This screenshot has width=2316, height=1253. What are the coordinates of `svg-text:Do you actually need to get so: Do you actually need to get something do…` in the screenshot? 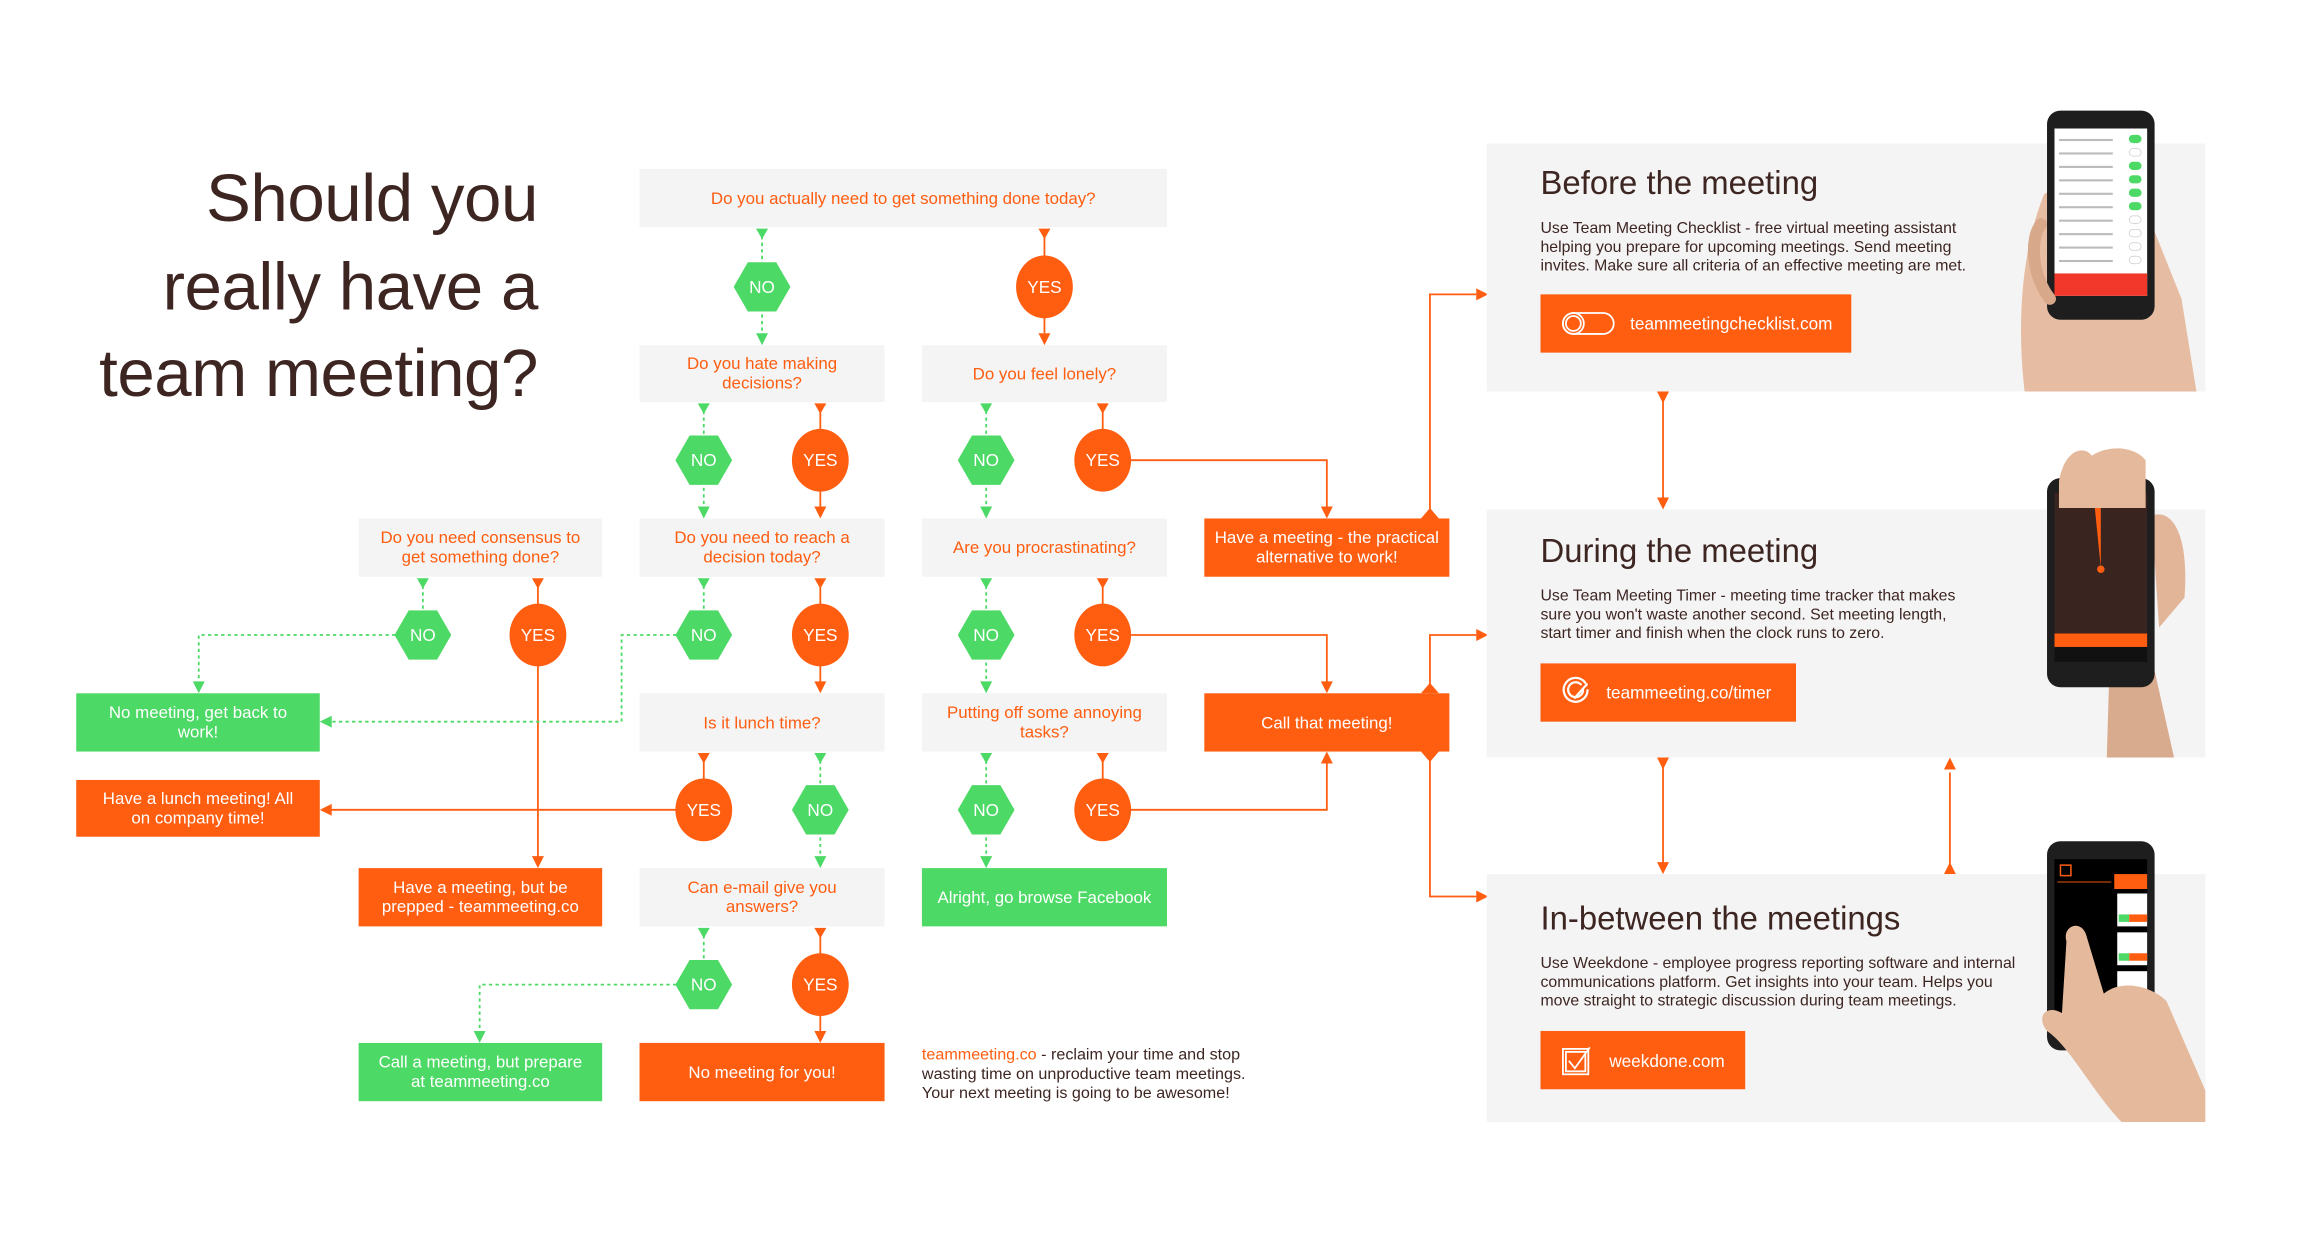 It's located at (903, 198).